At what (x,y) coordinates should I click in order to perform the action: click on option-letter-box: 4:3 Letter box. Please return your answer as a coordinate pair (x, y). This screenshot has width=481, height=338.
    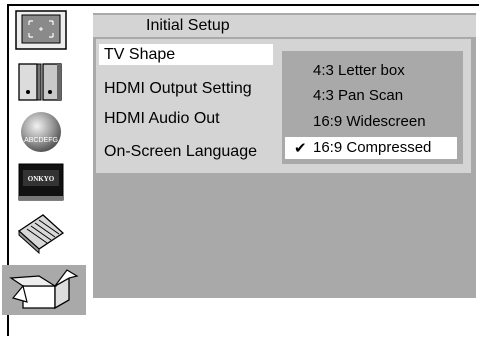
    Looking at the image, I should click on (359, 70).